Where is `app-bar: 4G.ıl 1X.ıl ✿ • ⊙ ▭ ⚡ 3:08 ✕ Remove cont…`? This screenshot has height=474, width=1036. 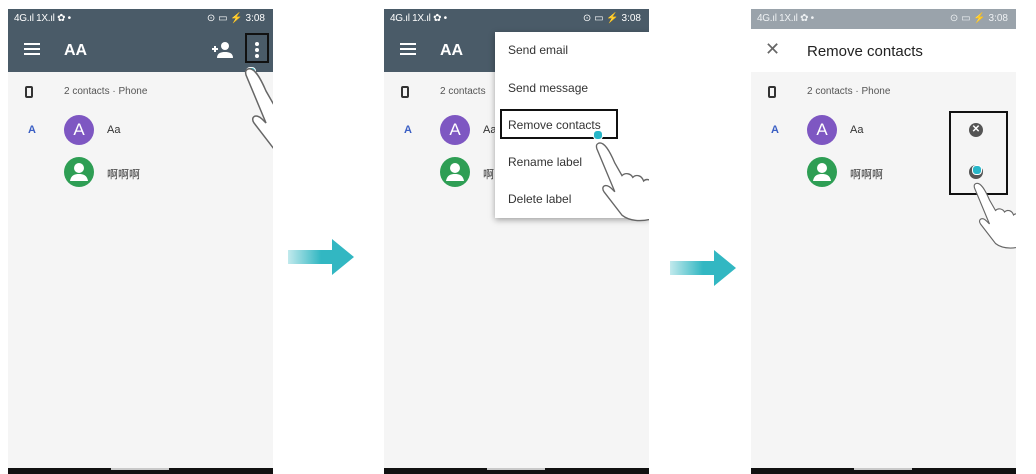
app-bar: 4G.ıl 1X.ıl ✿ • ⊙ ▭ ⚡ 3:08 ✕ Remove cont… is located at coordinates (883, 40).